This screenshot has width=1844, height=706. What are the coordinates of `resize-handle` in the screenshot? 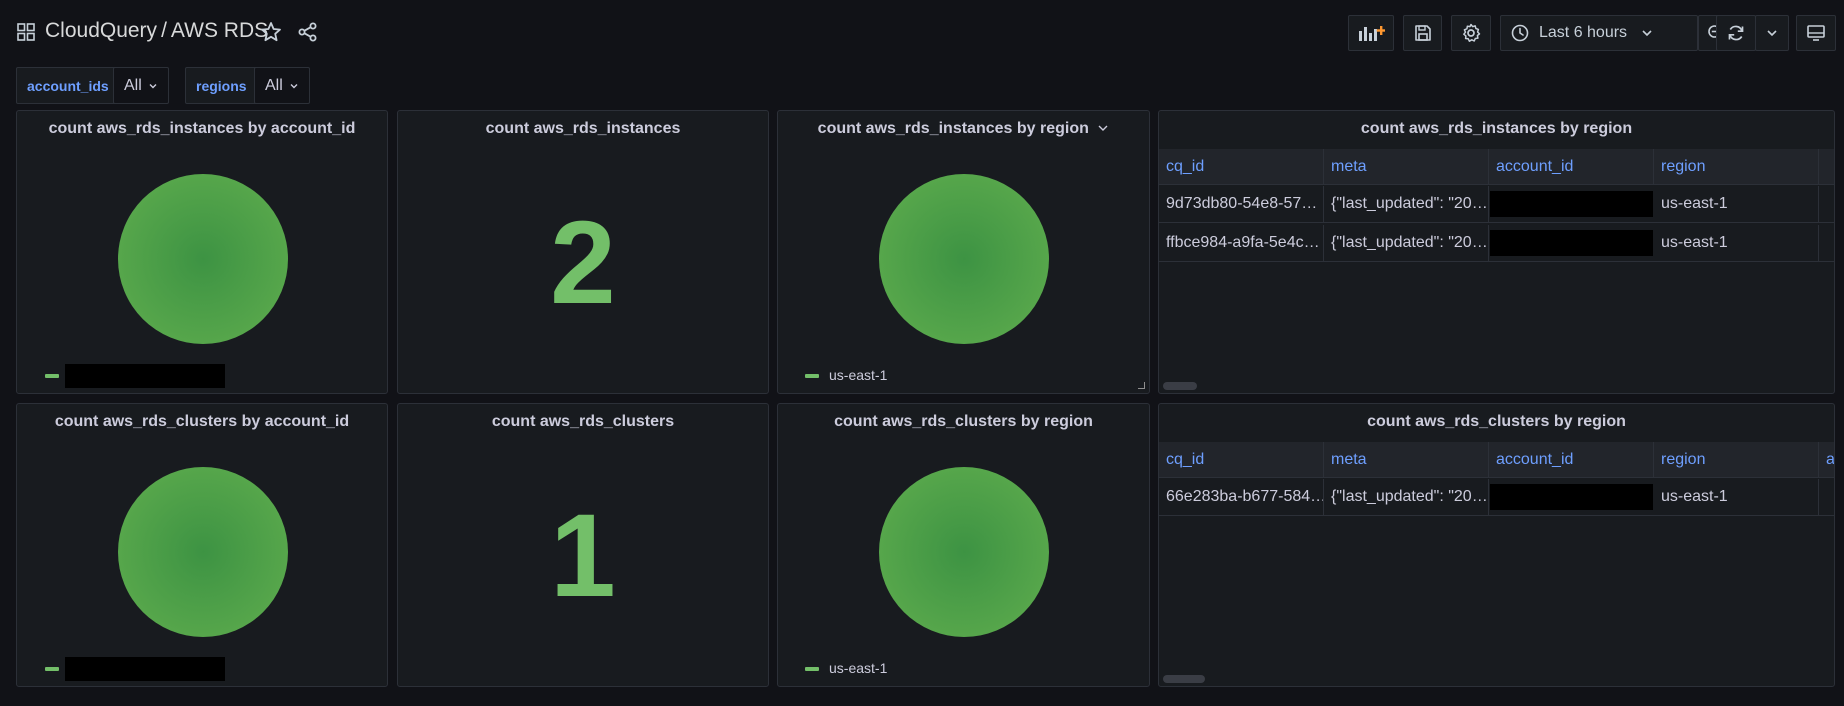 It's located at (1141, 385).